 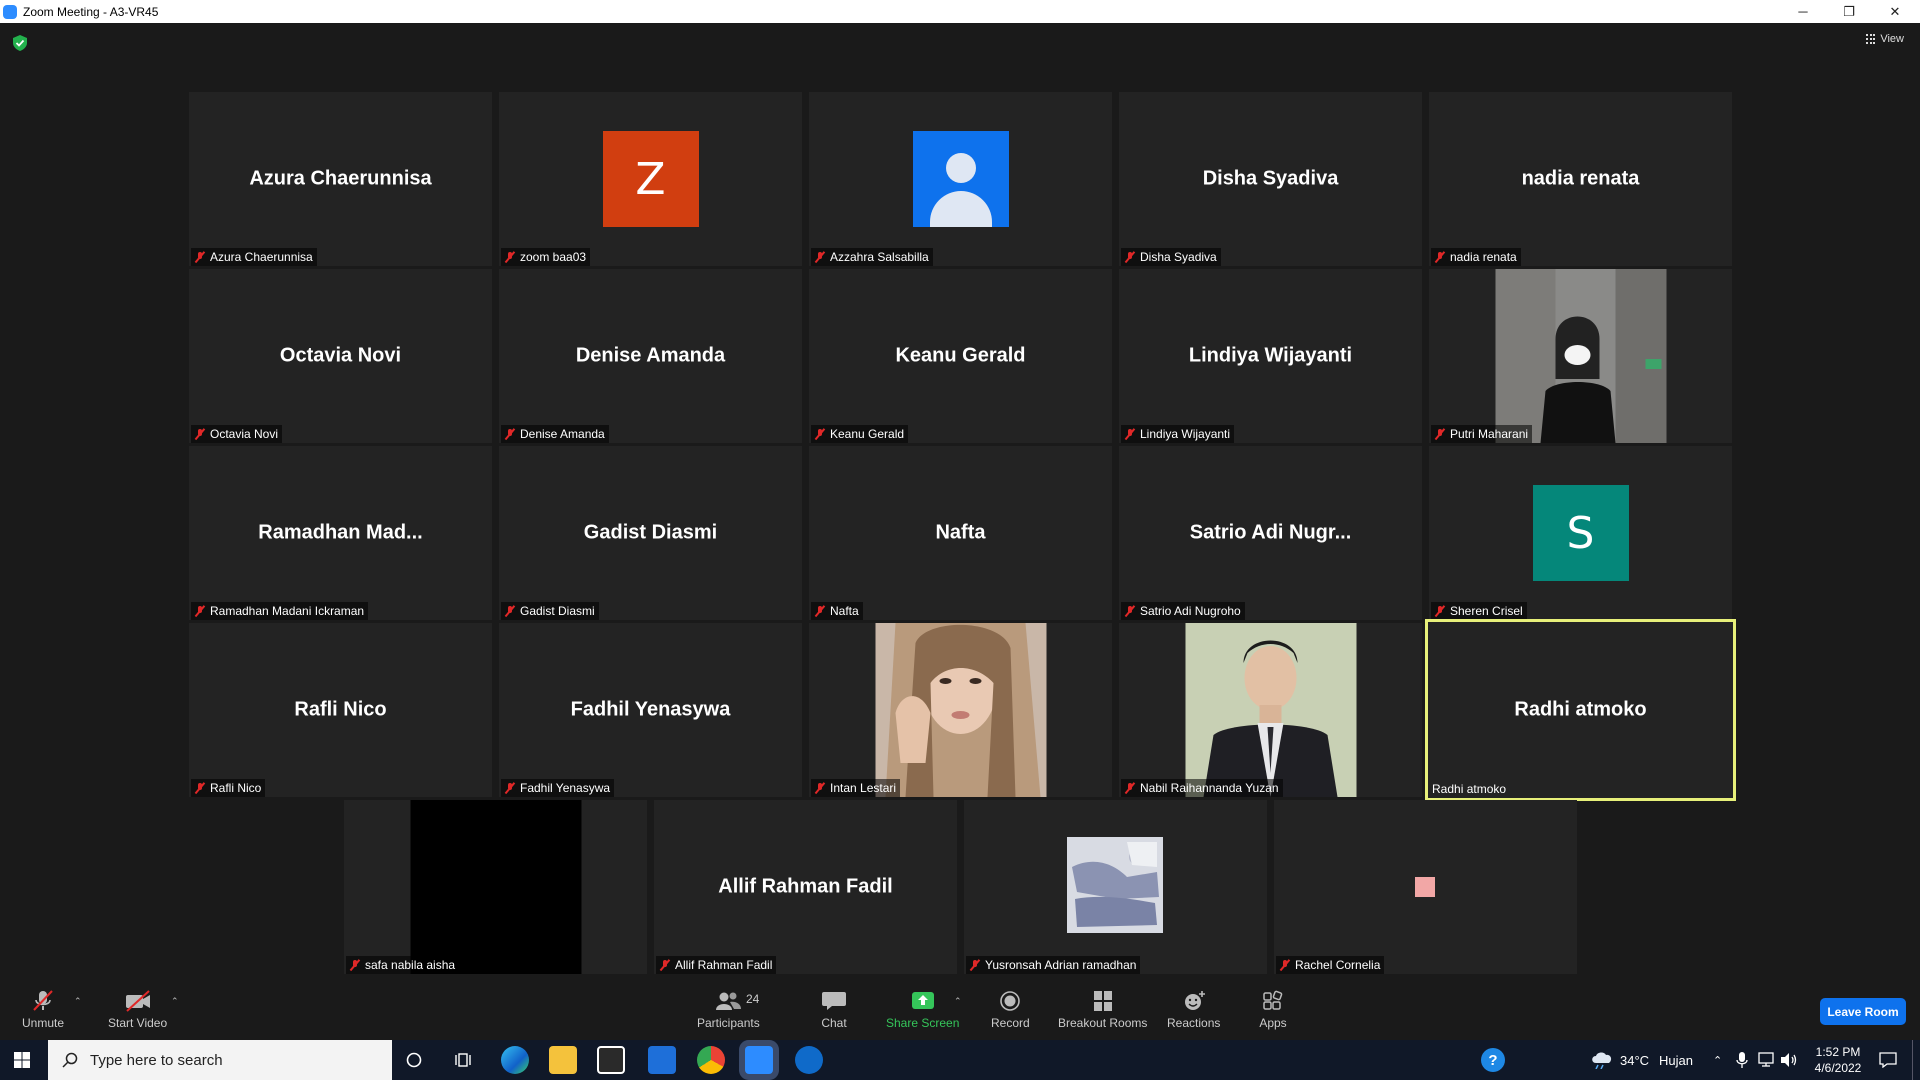 I want to click on view-button: View, so click(x=1885, y=39).